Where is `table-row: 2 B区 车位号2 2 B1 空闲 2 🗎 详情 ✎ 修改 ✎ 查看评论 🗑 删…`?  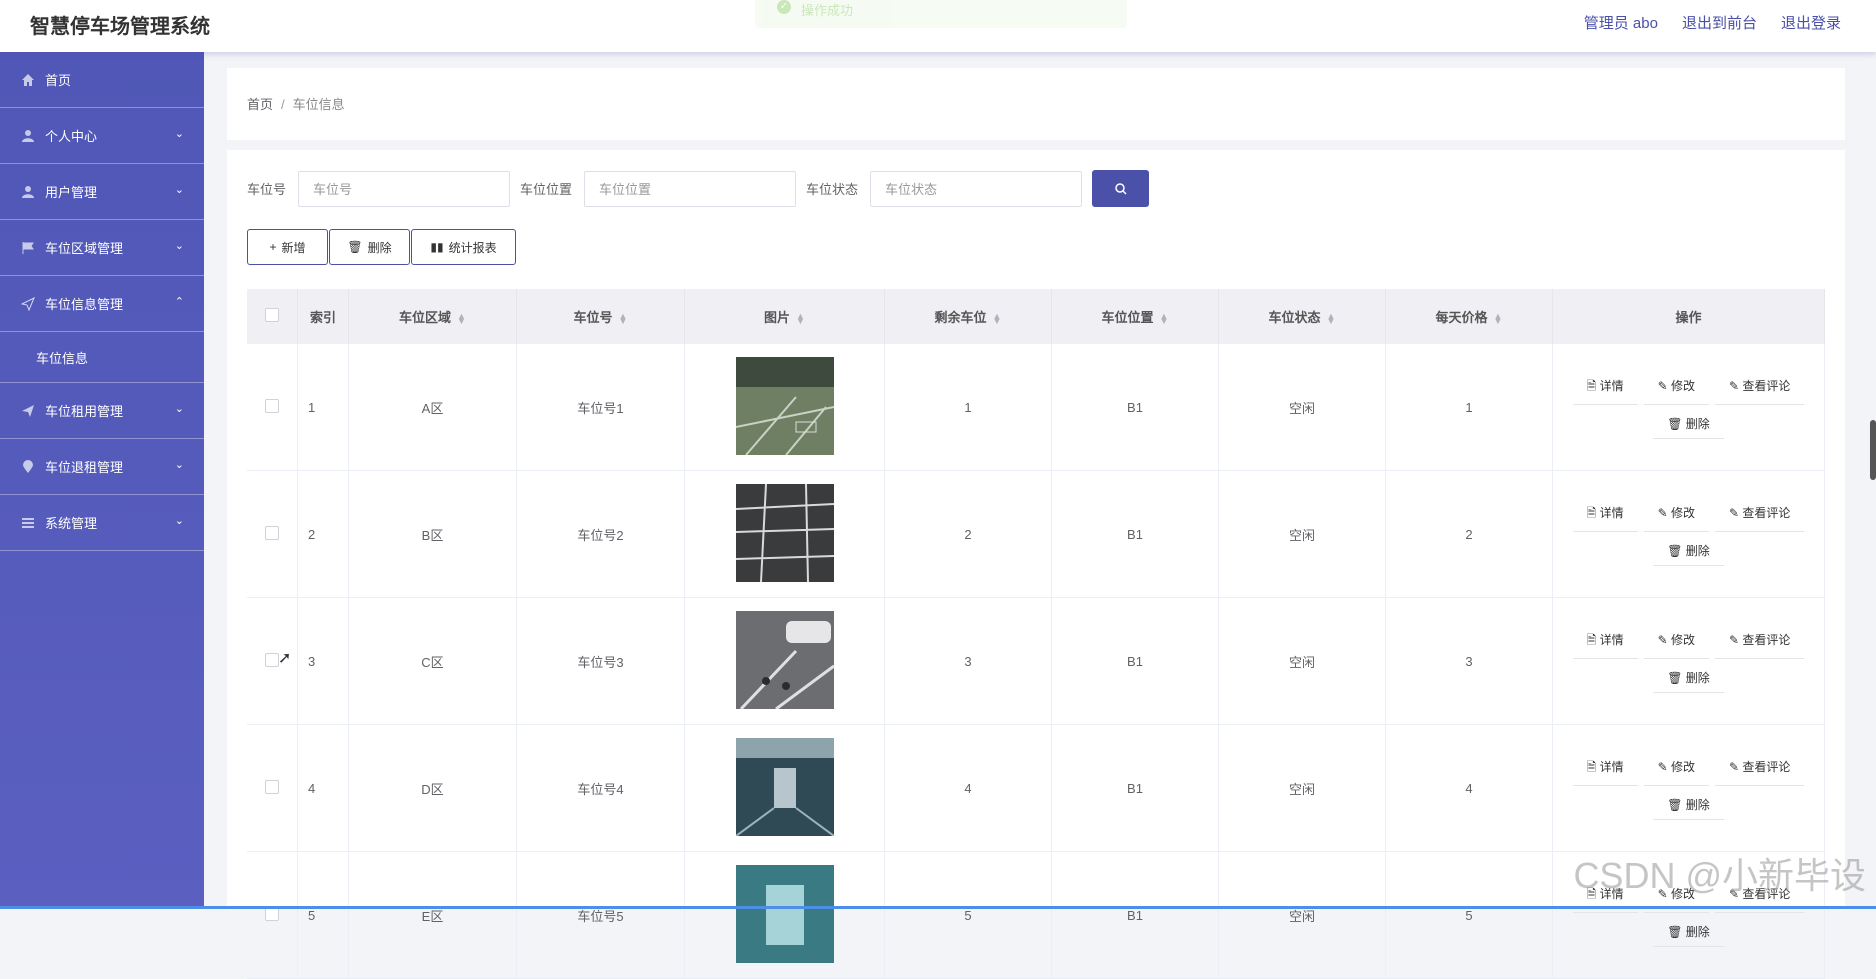
table-row: 2 B区 车位号2 2 B1 空闲 2 🗎 详情 ✎ 修改 ✎ 查看评论 🗑 删… is located at coordinates (1036, 534).